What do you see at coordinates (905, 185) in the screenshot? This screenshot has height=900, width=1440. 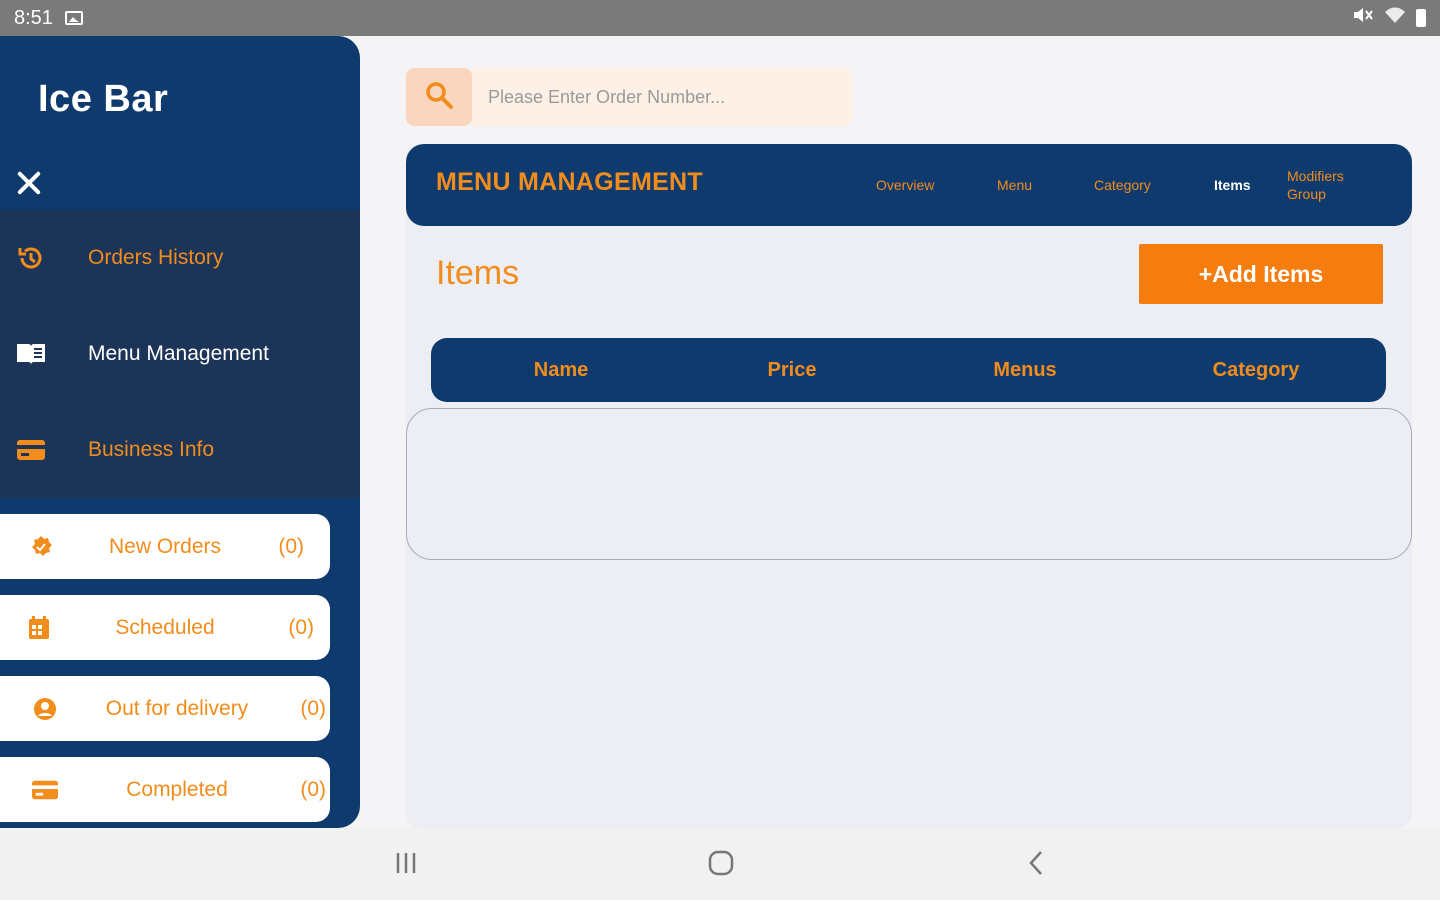 I see `tab-overview: Overview` at bounding box center [905, 185].